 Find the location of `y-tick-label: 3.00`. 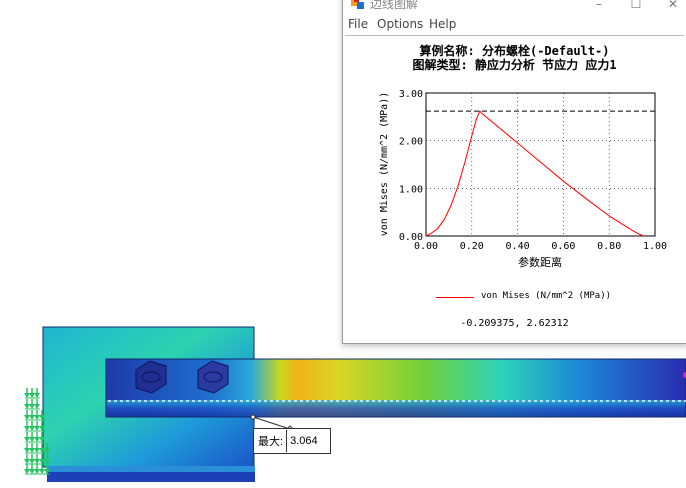

y-tick-label: 3.00 is located at coordinates (411, 94).